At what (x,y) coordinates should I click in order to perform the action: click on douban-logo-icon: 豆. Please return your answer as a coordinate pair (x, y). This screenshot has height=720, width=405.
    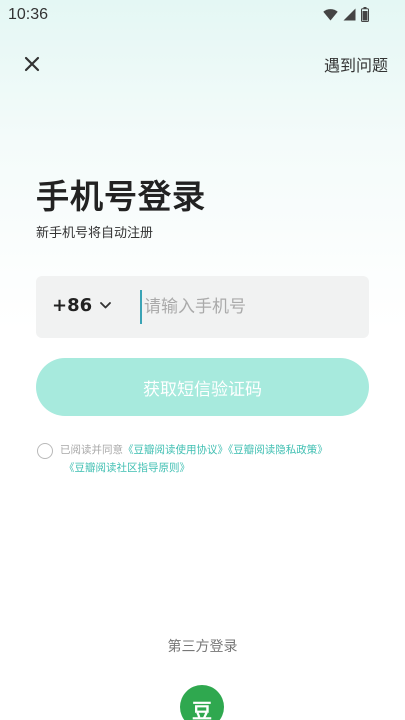
    Looking at the image, I should click on (202, 709).